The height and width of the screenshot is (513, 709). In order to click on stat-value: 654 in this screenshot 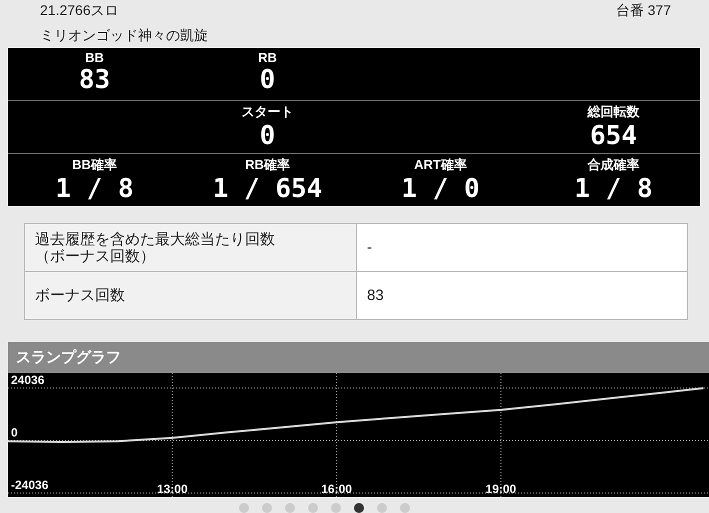, I will do `click(613, 136)`.